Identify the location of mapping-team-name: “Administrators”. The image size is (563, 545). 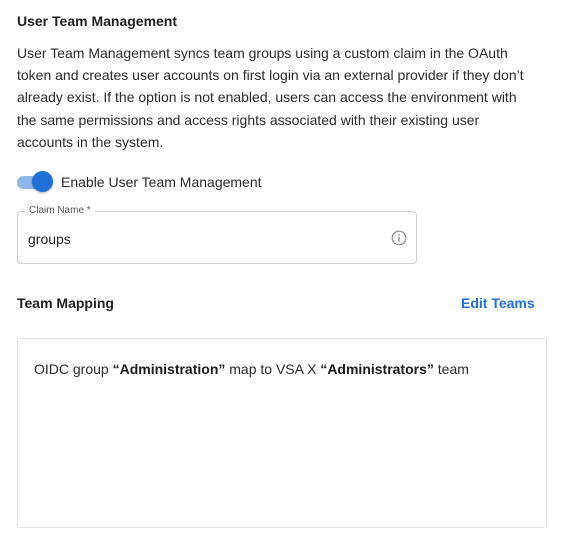
(377, 369).